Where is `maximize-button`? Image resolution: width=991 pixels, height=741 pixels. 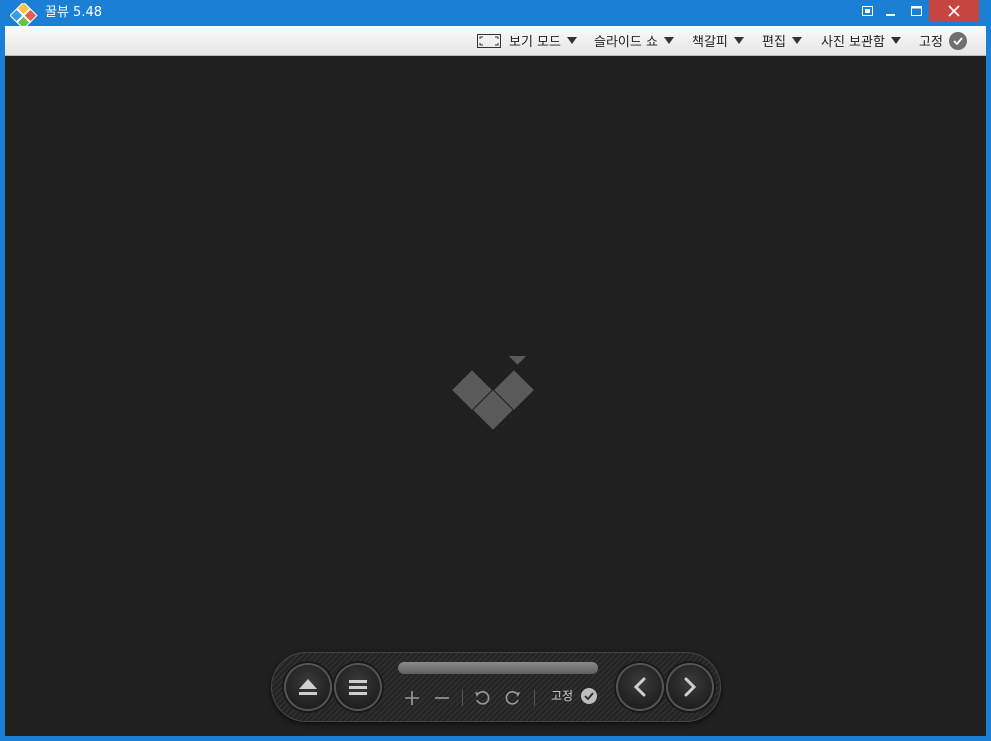 maximize-button is located at coordinates (916, 11).